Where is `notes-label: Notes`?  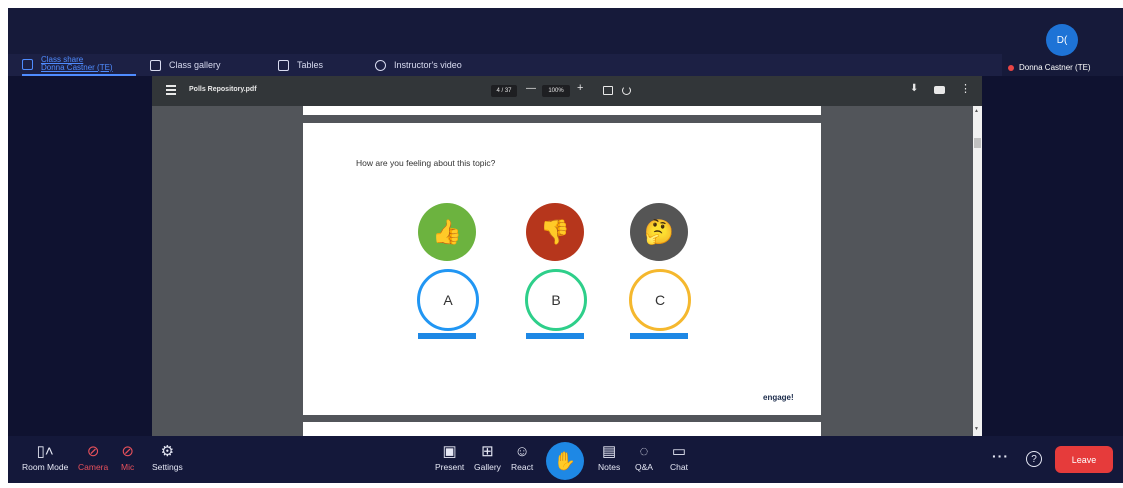 notes-label: Notes is located at coordinates (609, 467).